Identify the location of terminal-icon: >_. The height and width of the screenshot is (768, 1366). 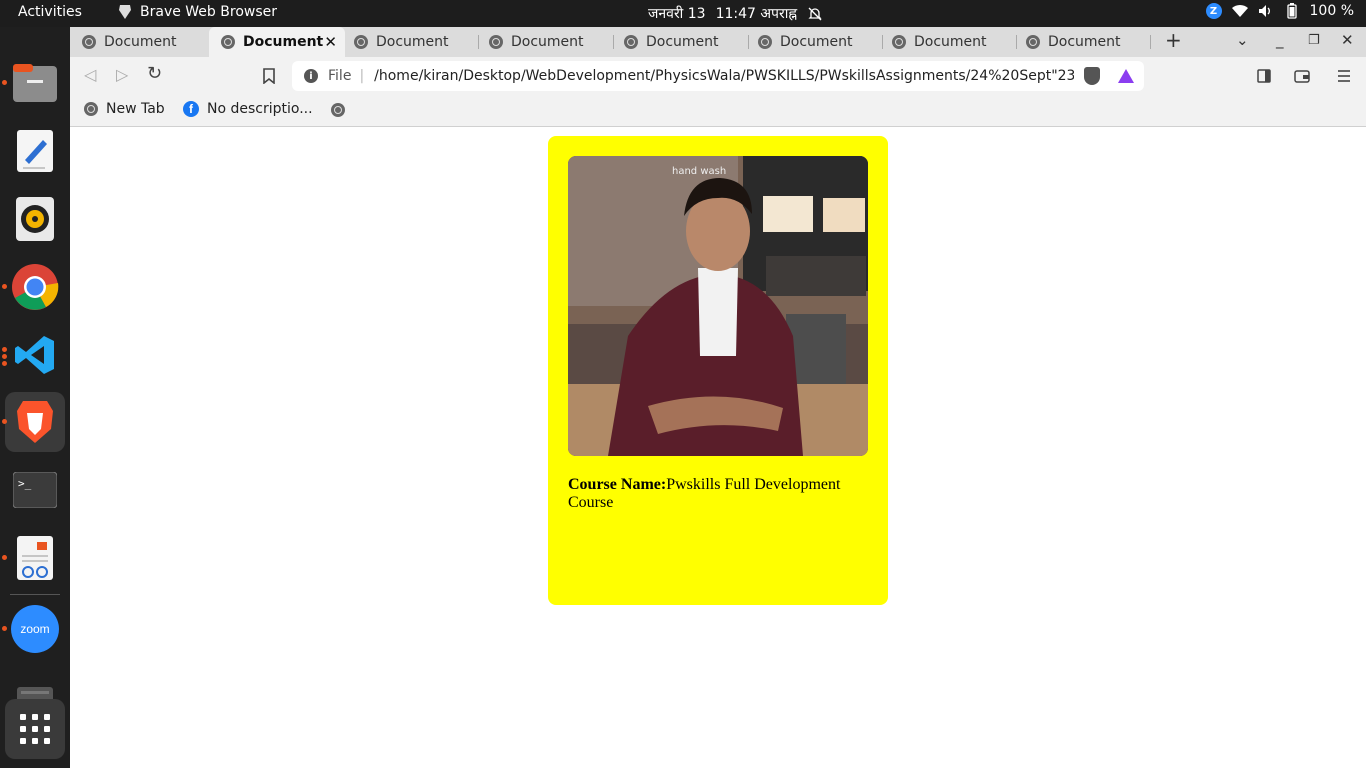
(35, 490).